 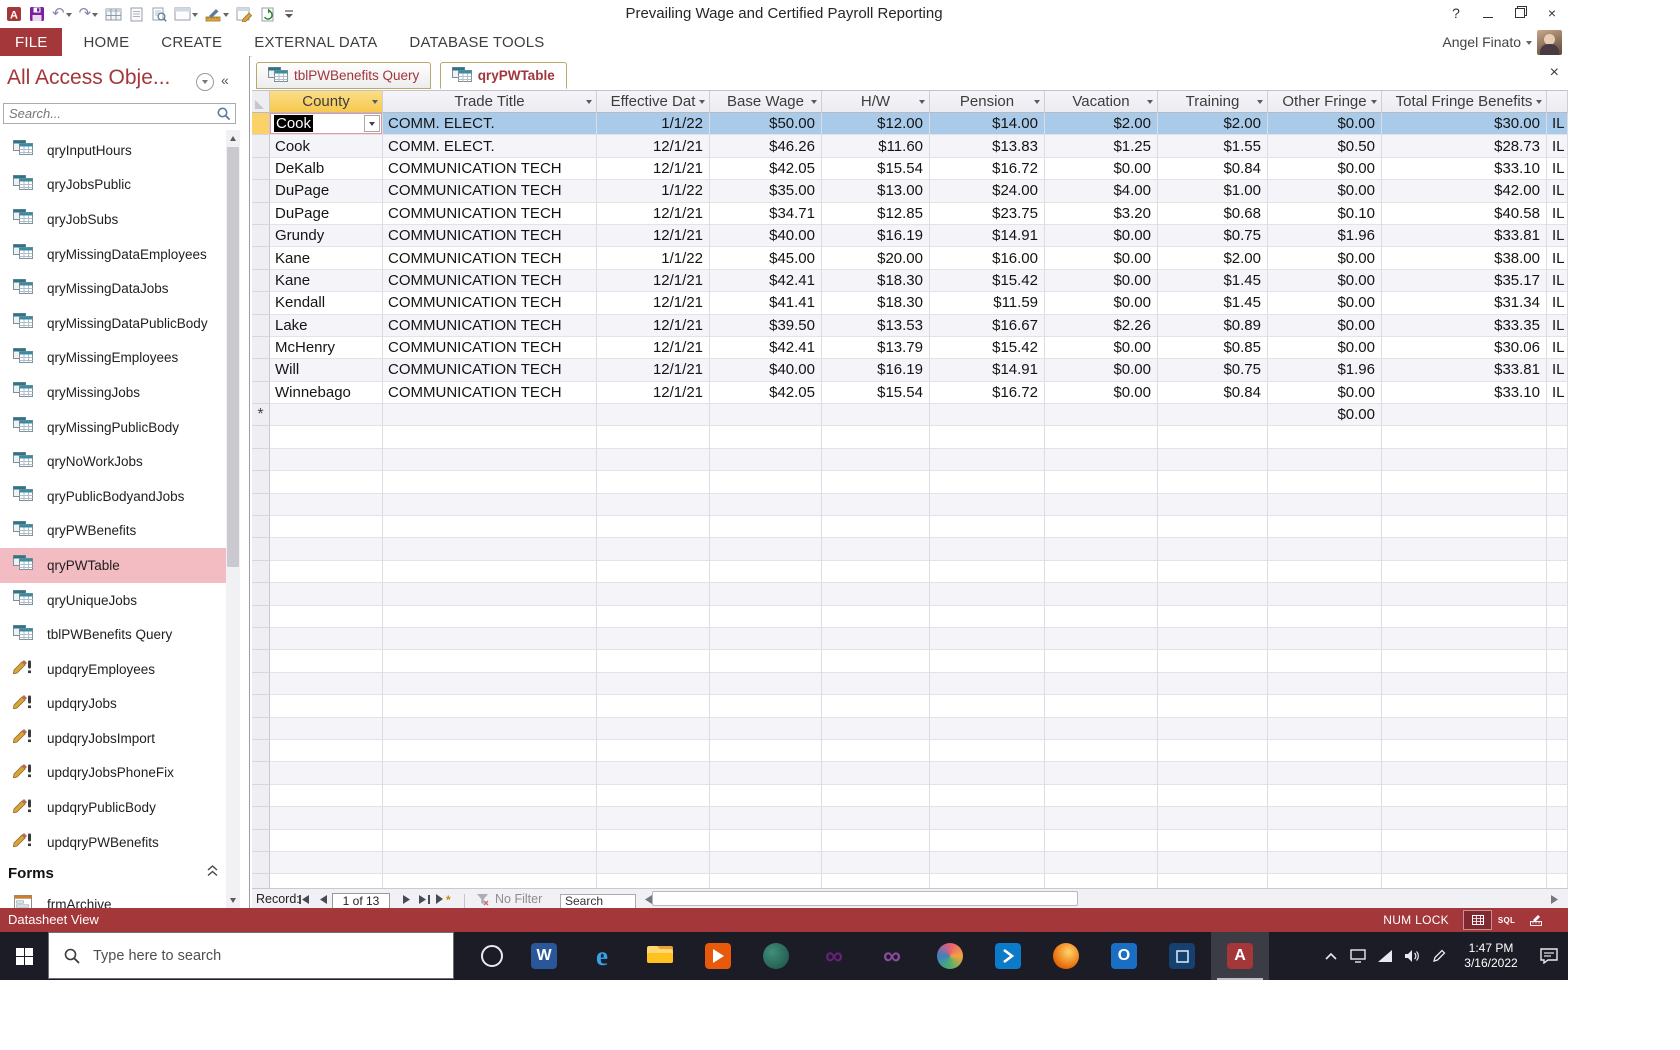 I want to click on properties-icon, so click(x=136, y=14).